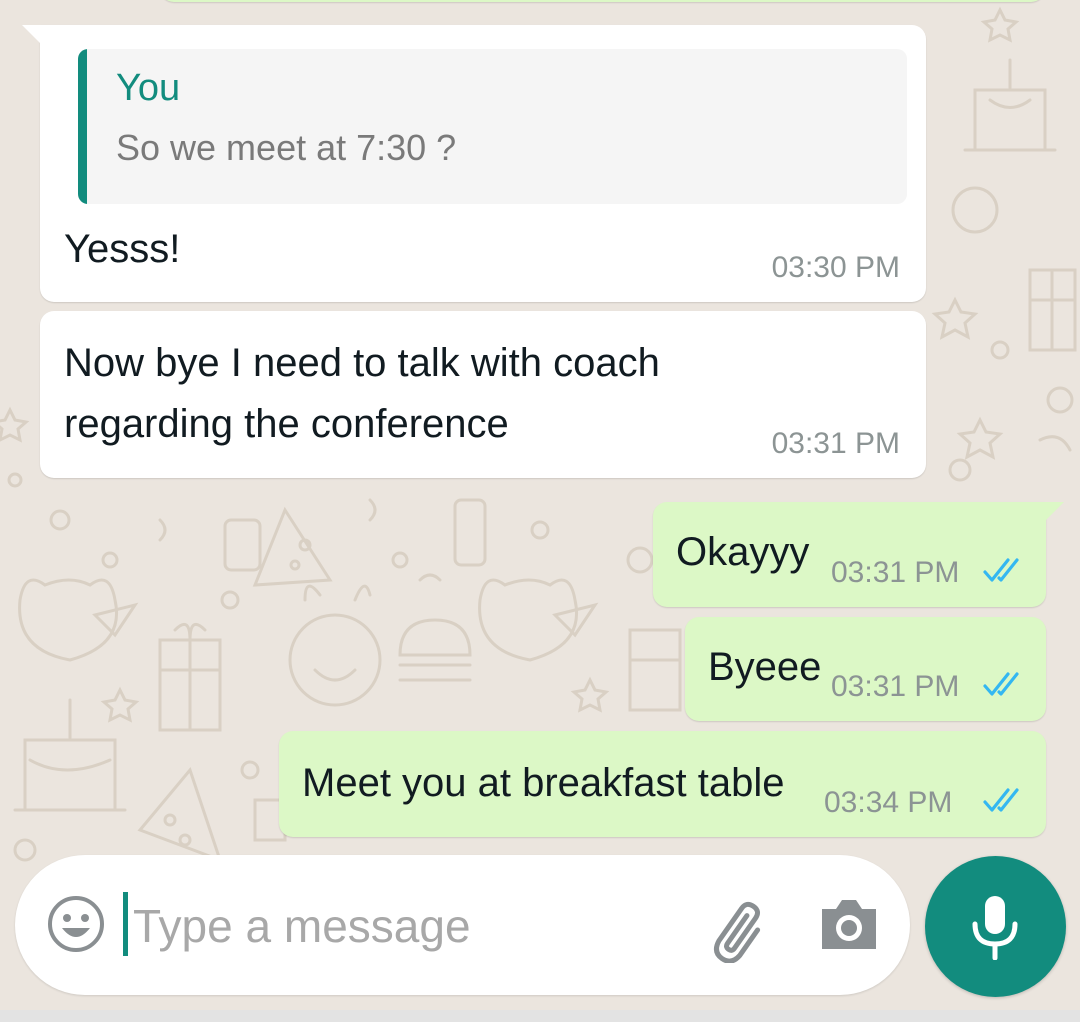  What do you see at coordinates (849, 924) in the screenshot?
I see `camera-icon` at bounding box center [849, 924].